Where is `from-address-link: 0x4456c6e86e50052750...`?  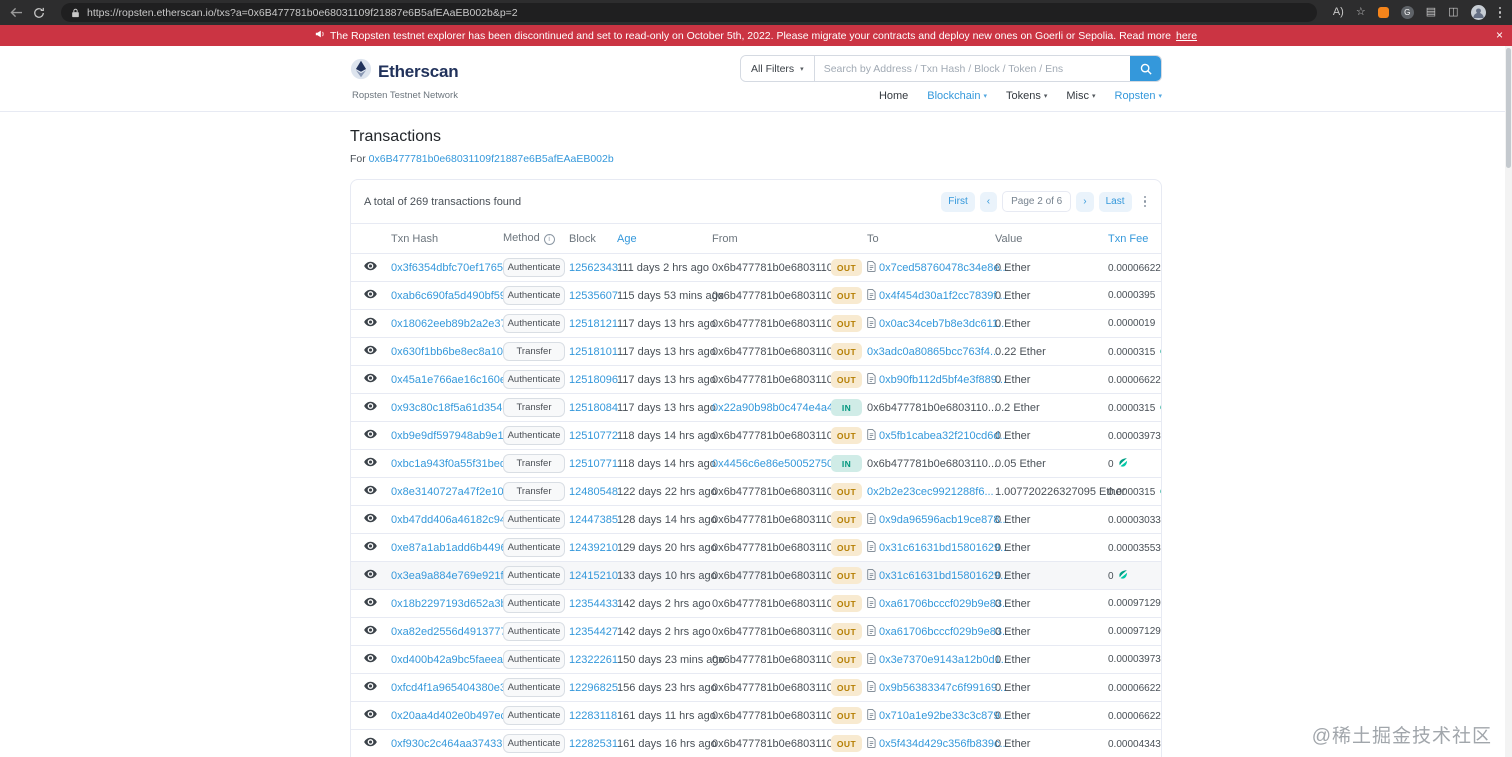 from-address-link: 0x4456c6e86e50052750... is located at coordinates (777, 464).